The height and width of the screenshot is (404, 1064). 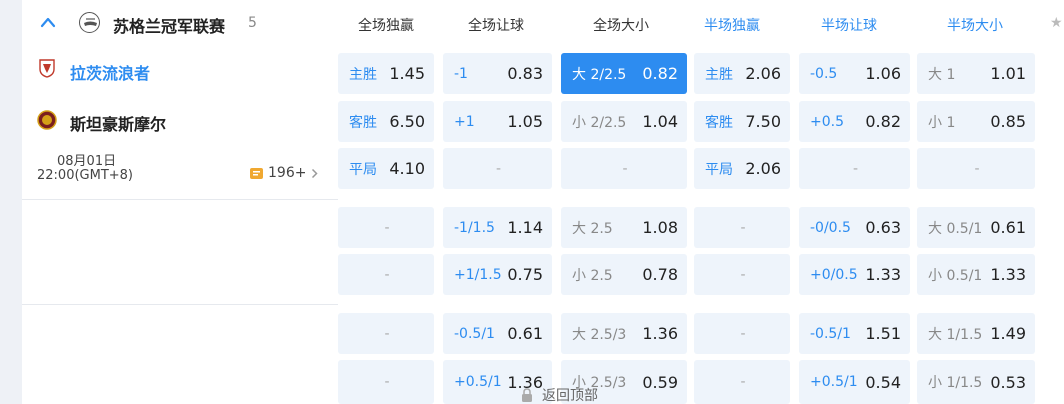 What do you see at coordinates (47, 120) in the screenshot?
I see `away-team-logo-icon` at bounding box center [47, 120].